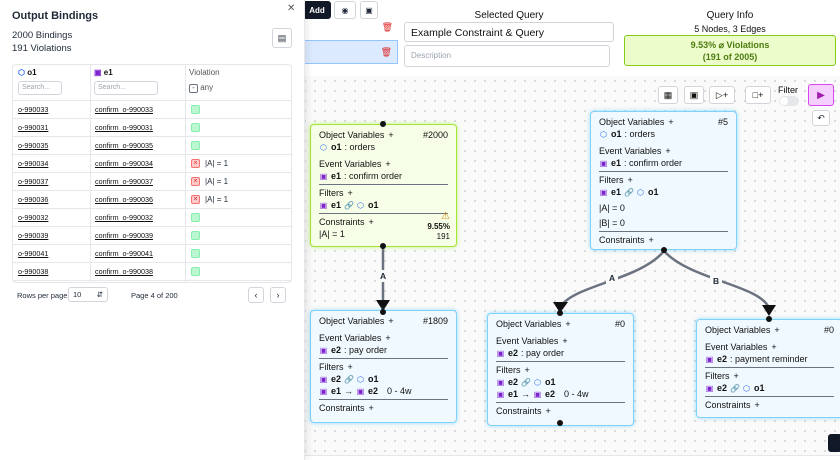 This screenshot has width=840, height=460. I want to click on cell-o1: o-990034, so click(33, 163).